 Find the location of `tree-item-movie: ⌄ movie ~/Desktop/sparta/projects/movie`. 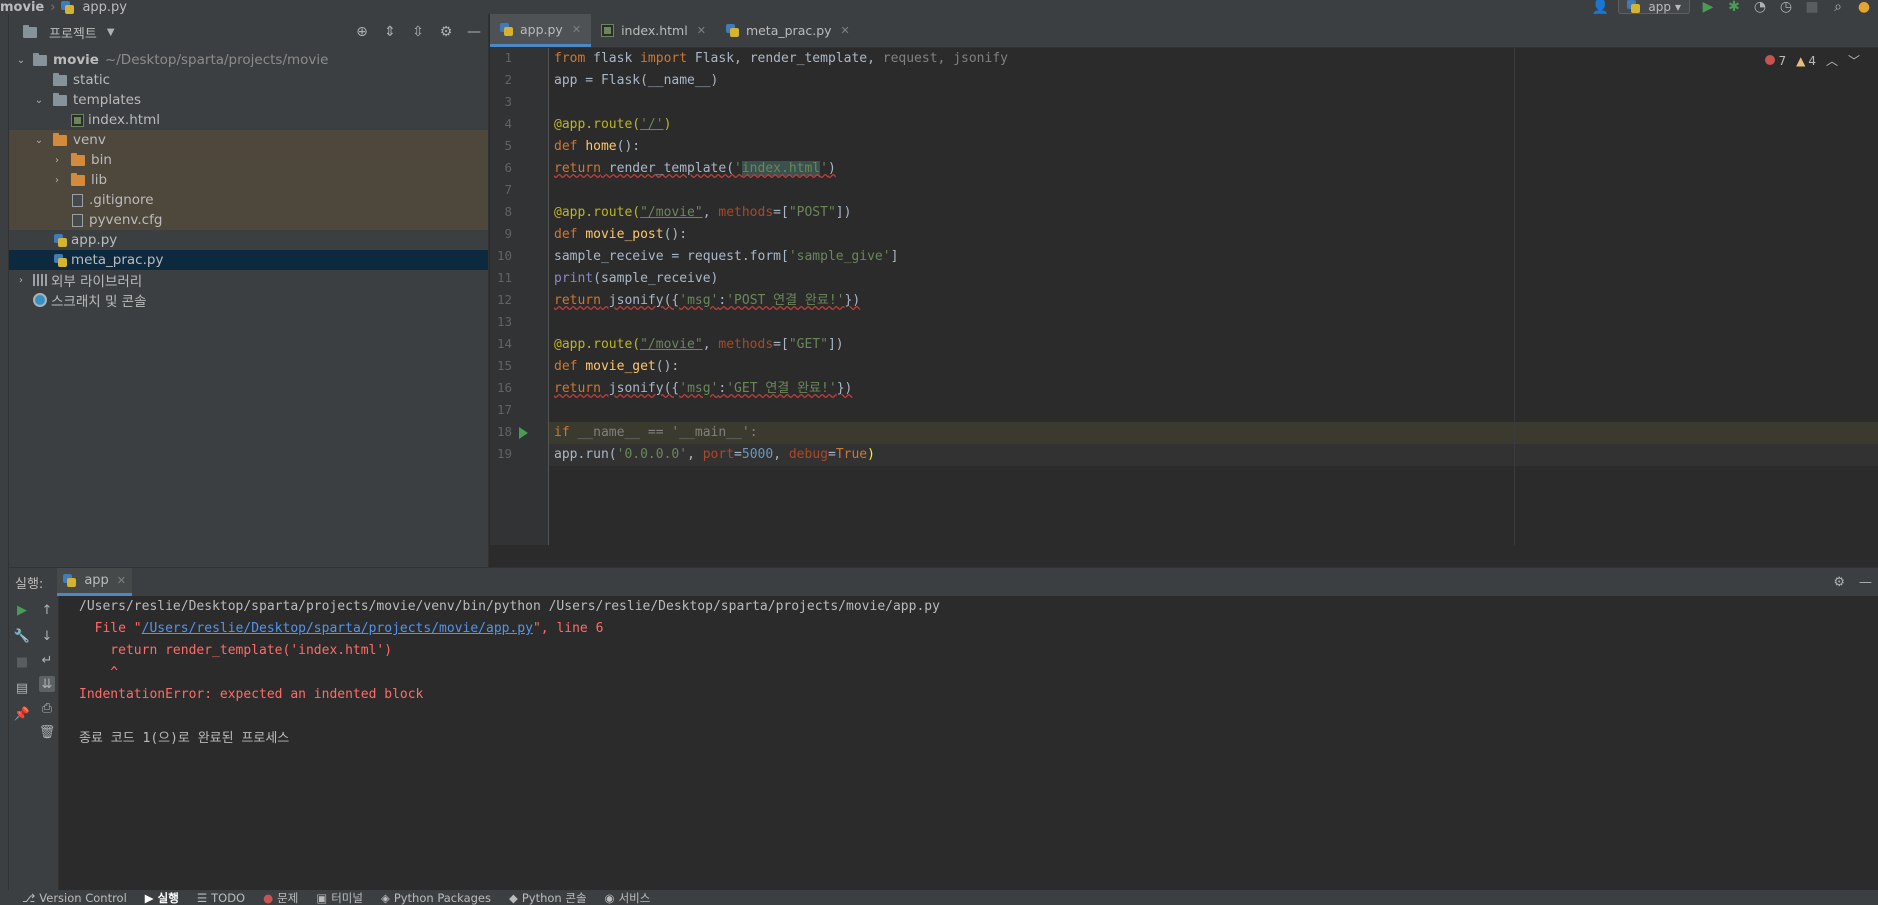

tree-item-movie: ⌄ movie ~/Desktop/sparta/projects/movie is located at coordinates (248, 60).